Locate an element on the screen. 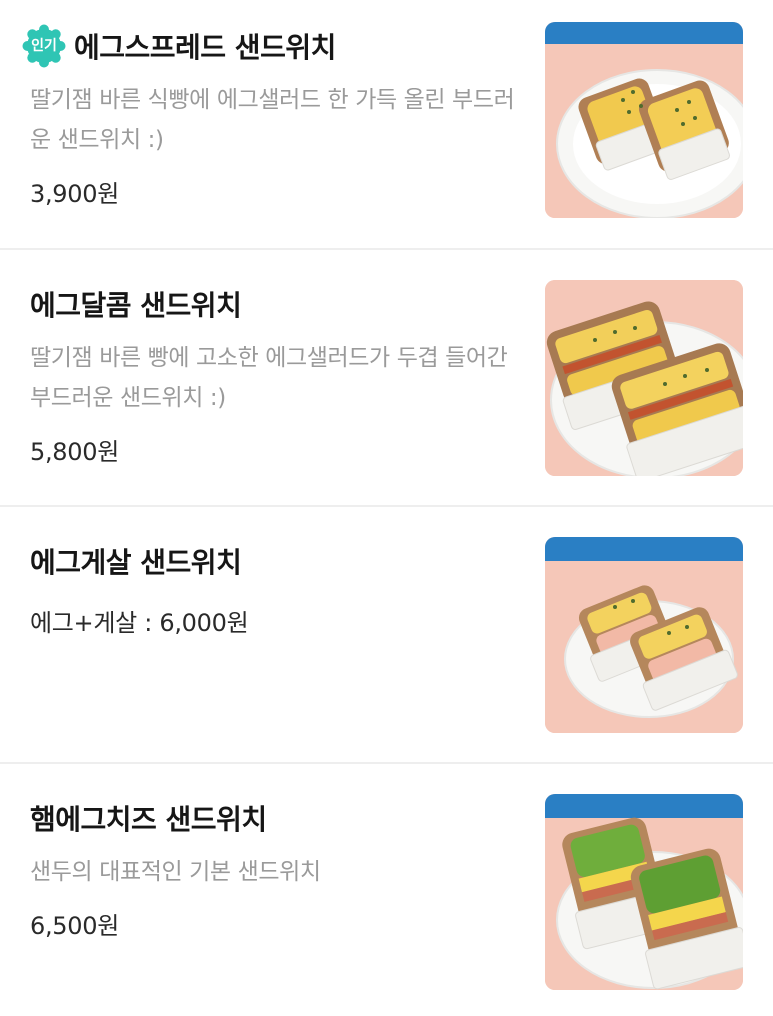 The image size is (773, 1016). menu-item-price: 3,900원 is located at coordinates (74, 194).